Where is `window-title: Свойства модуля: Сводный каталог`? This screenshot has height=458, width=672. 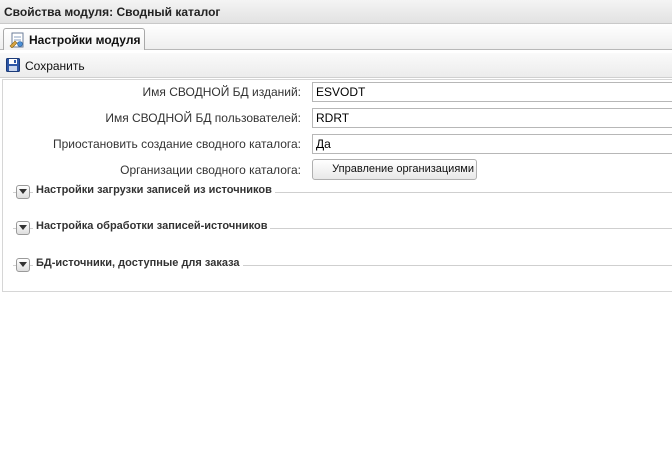 window-title: Свойства модуля: Сводный каталог is located at coordinates (112, 12).